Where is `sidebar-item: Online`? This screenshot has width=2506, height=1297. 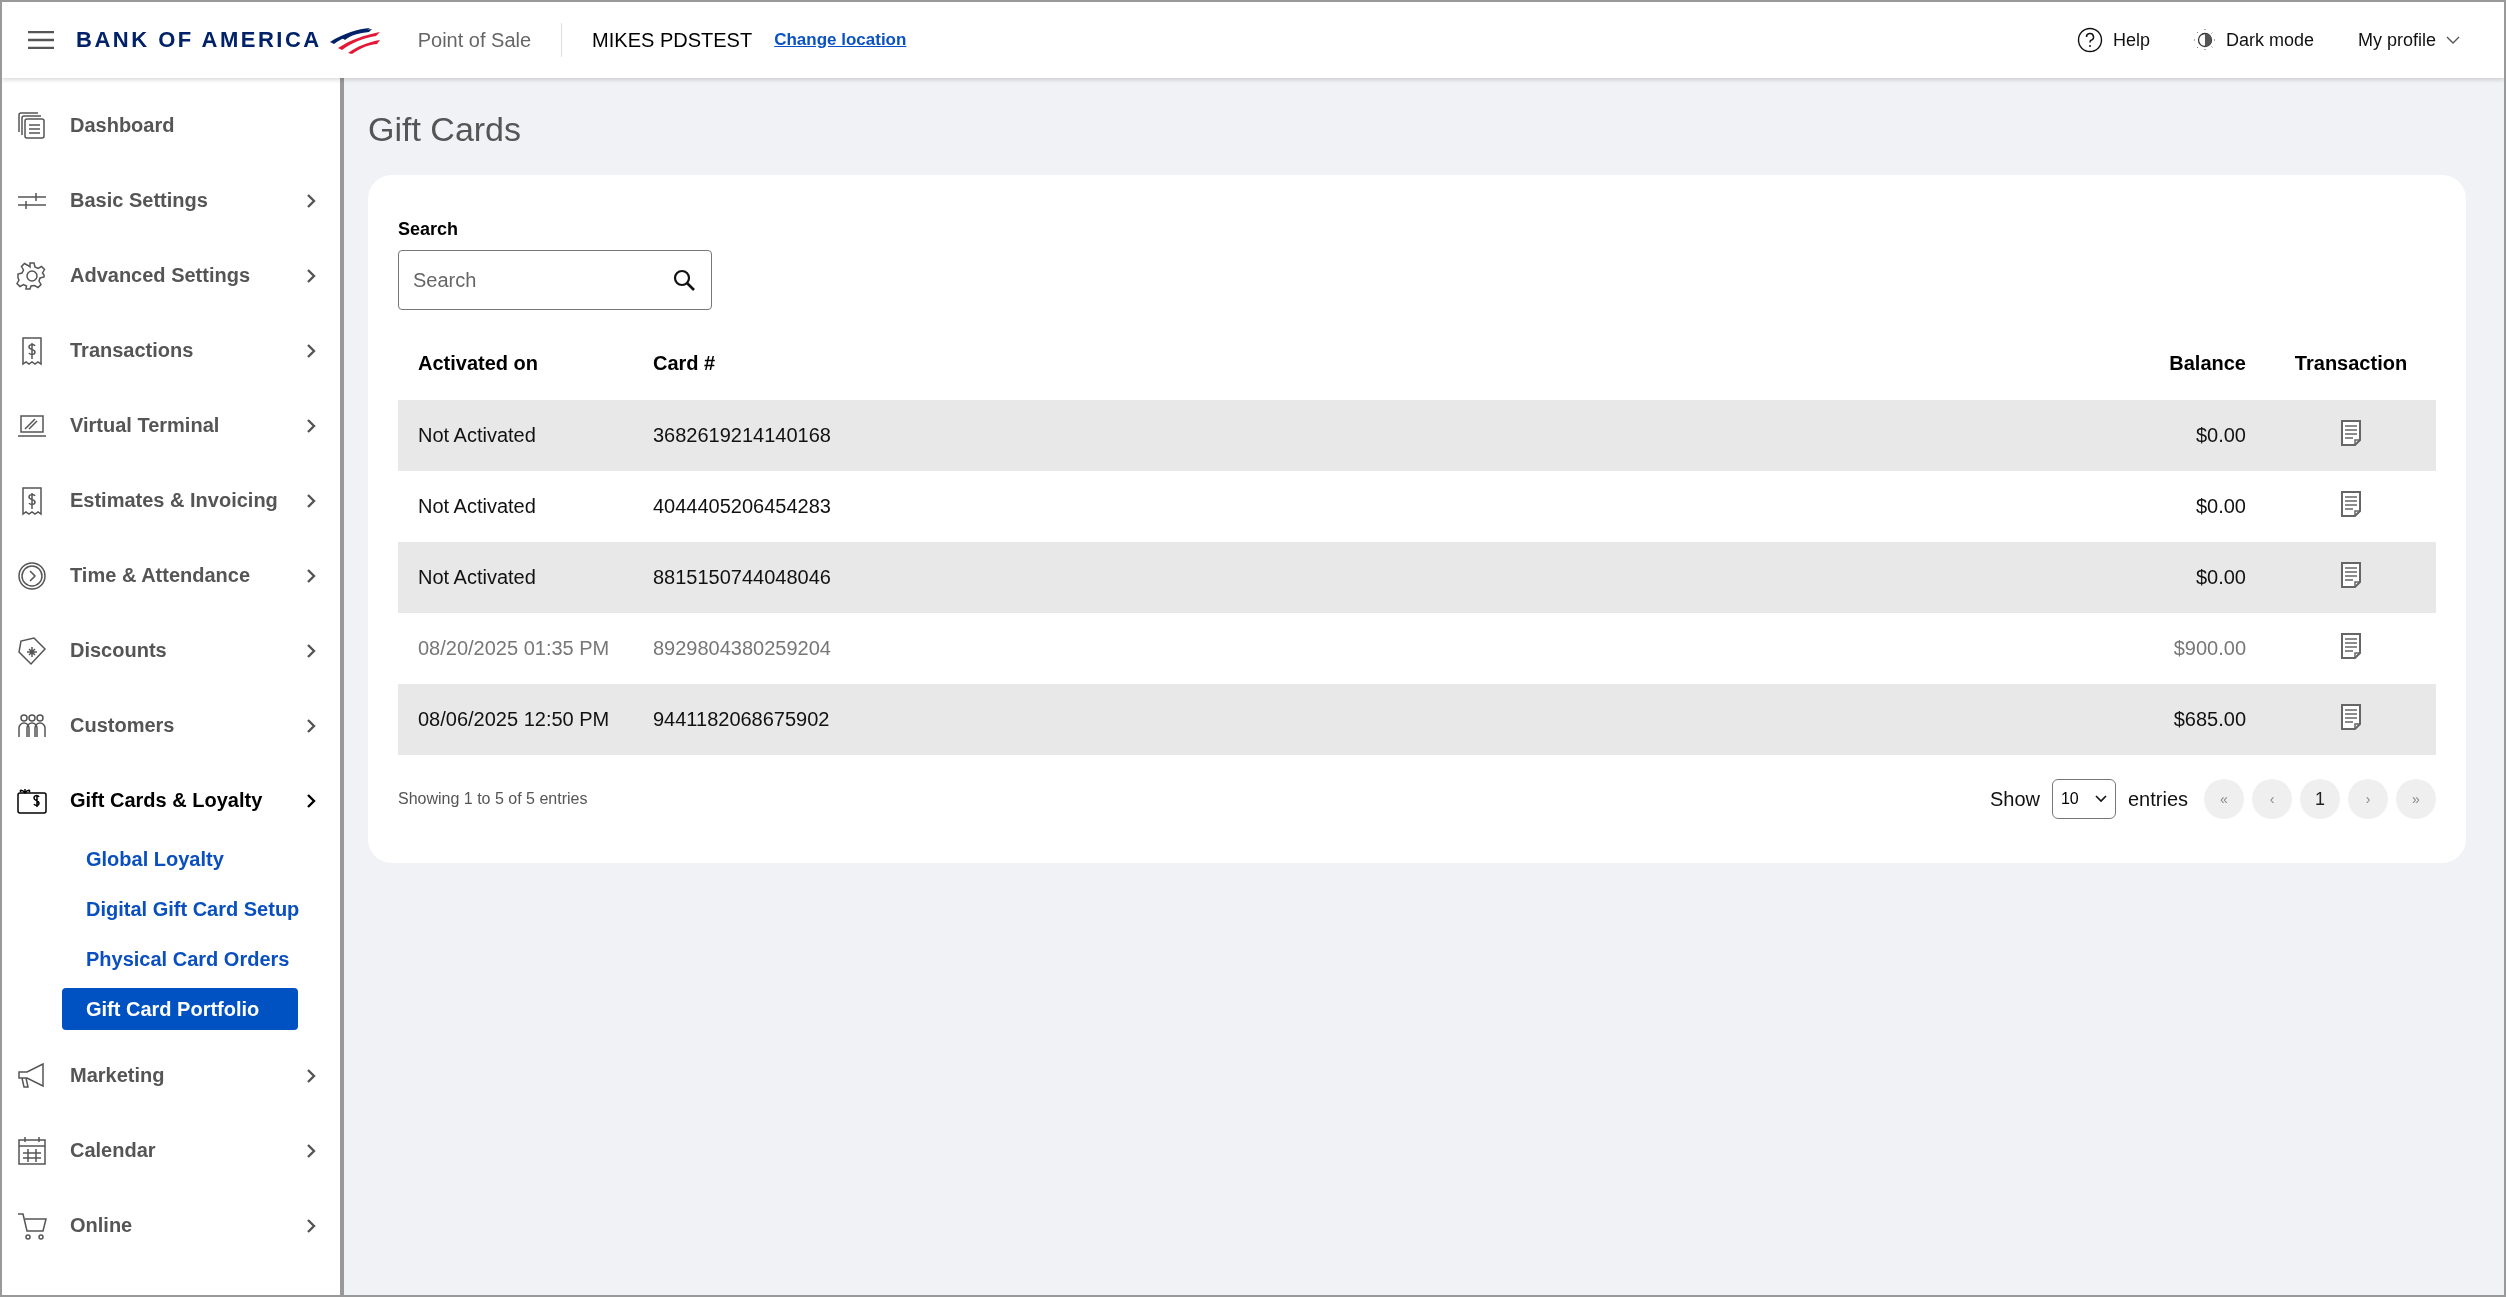 sidebar-item: Online is located at coordinates (171, 1225).